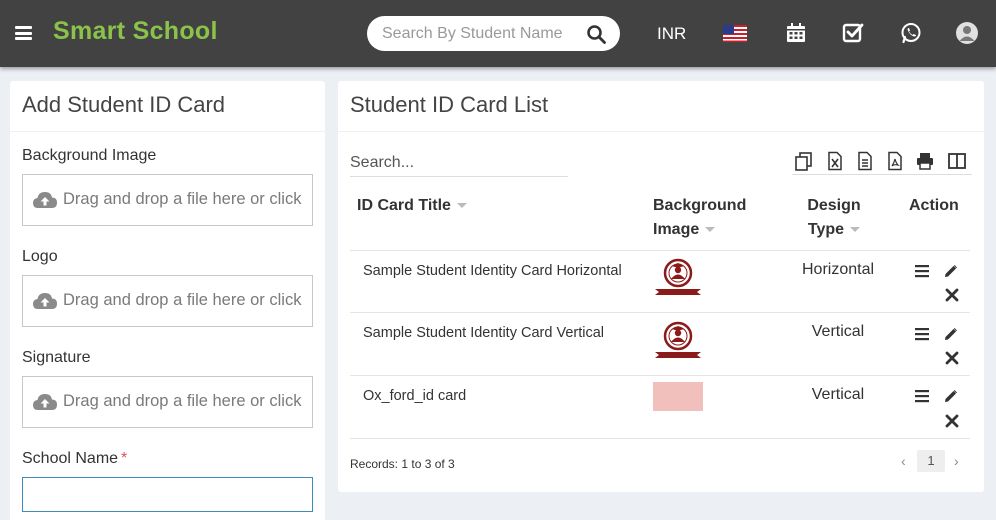 This screenshot has height=520, width=996. What do you see at coordinates (124, 458) in the screenshot?
I see `required-asterisk: *` at bounding box center [124, 458].